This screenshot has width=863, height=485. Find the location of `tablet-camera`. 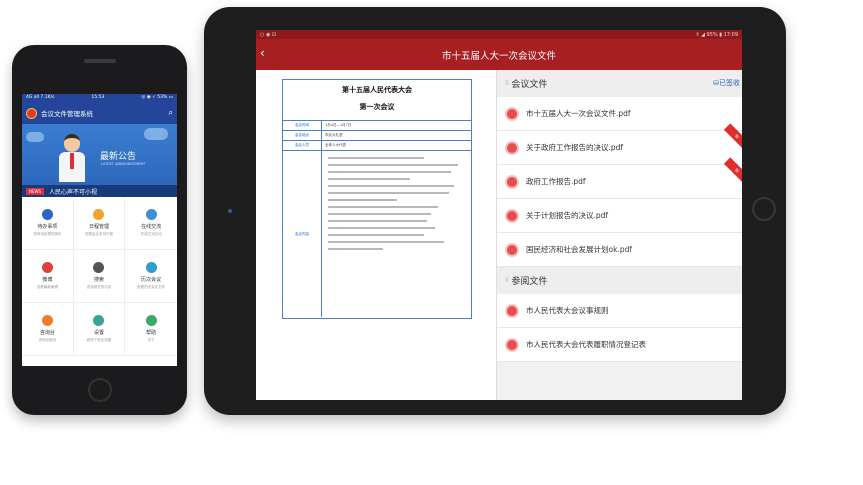

tablet-camera is located at coordinates (230, 211).